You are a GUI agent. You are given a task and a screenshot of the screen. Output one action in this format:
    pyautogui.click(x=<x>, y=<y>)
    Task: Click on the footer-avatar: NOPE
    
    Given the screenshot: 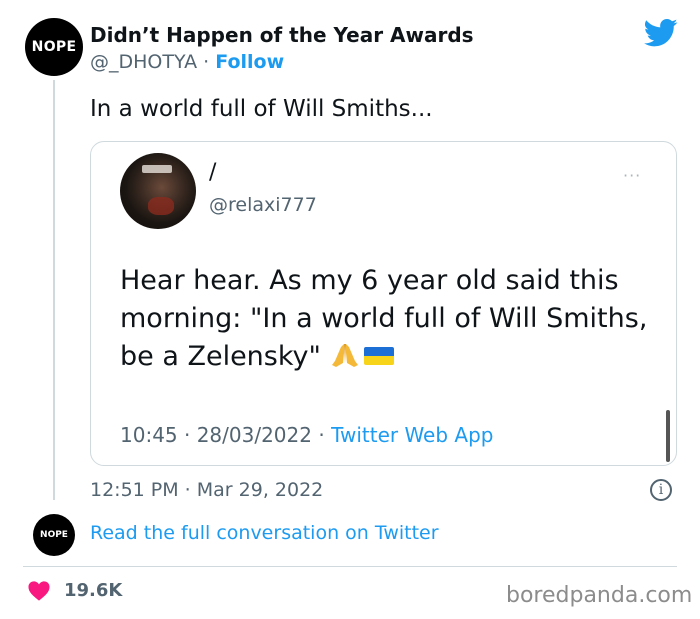 What is the action you would take?
    pyautogui.click(x=54, y=535)
    